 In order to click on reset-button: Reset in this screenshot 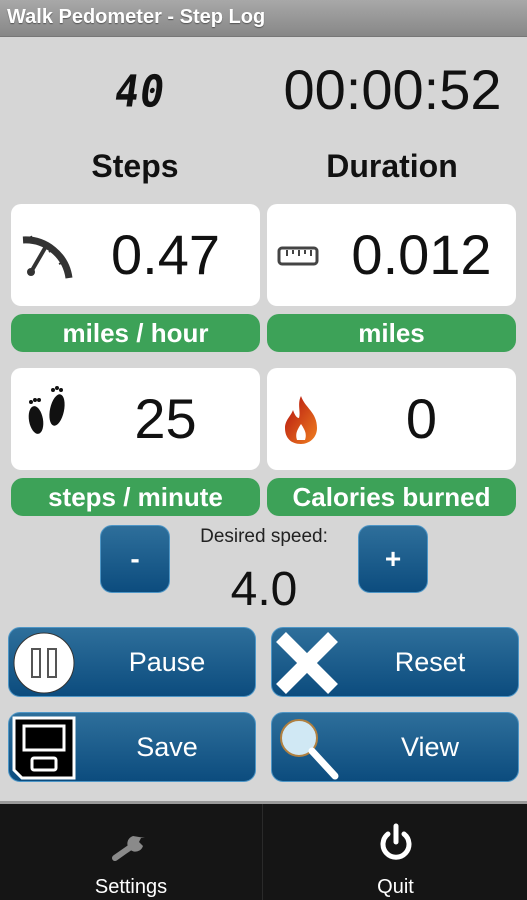, I will do `click(395, 662)`.